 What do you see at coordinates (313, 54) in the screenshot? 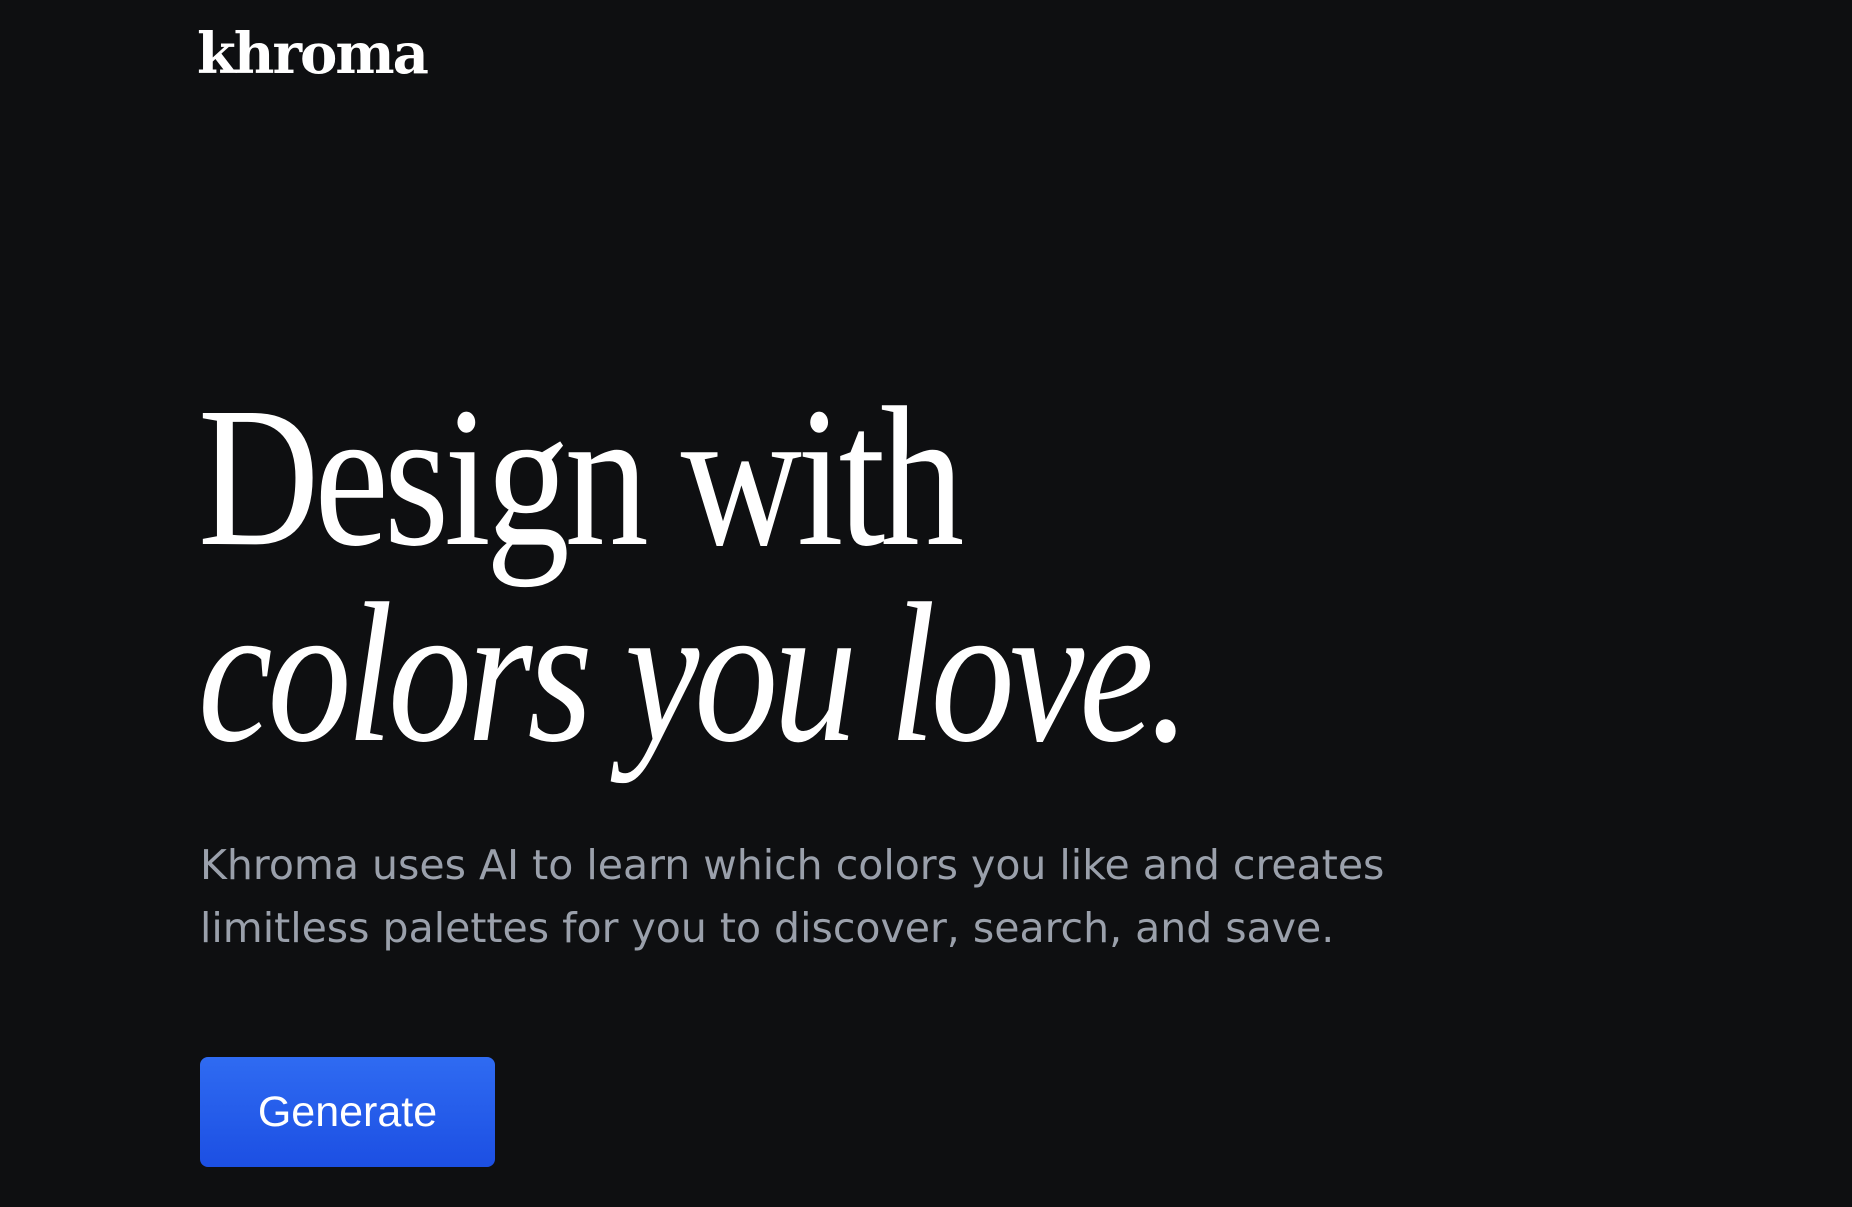
I see `khroma-logo: khroma` at bounding box center [313, 54].